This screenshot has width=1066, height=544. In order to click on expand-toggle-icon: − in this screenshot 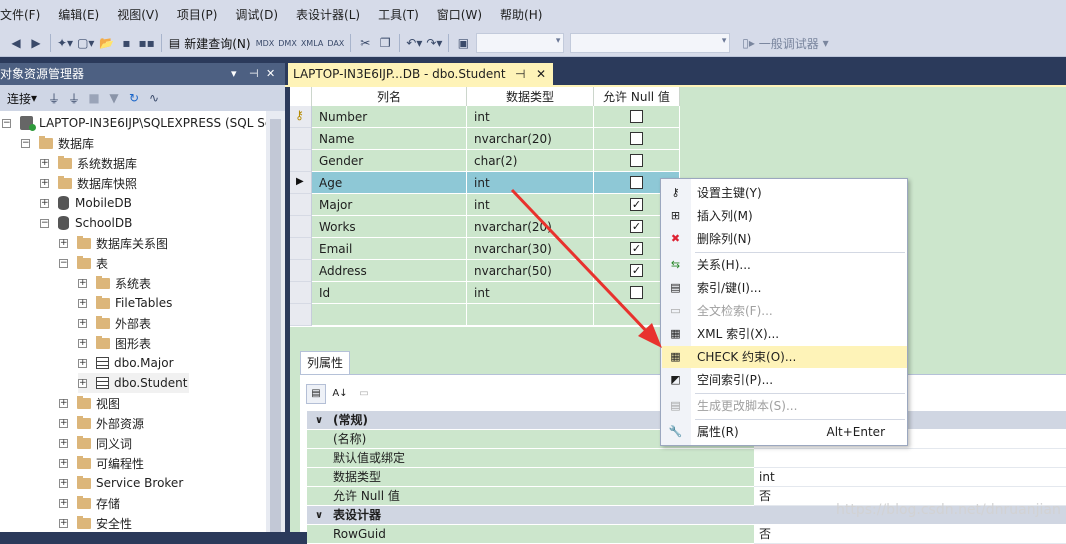, I will do `click(44, 223)`.